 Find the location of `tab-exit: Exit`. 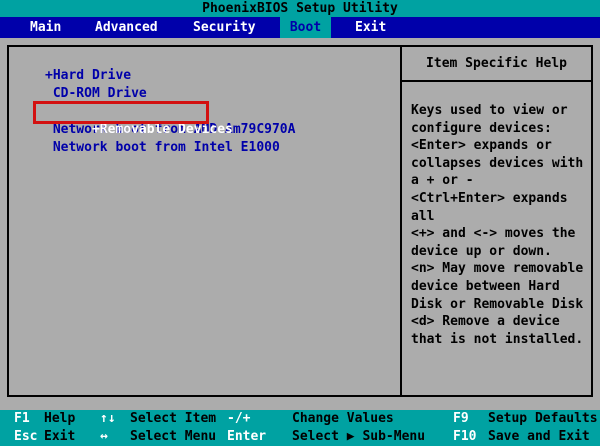

tab-exit: Exit is located at coordinates (370, 27).